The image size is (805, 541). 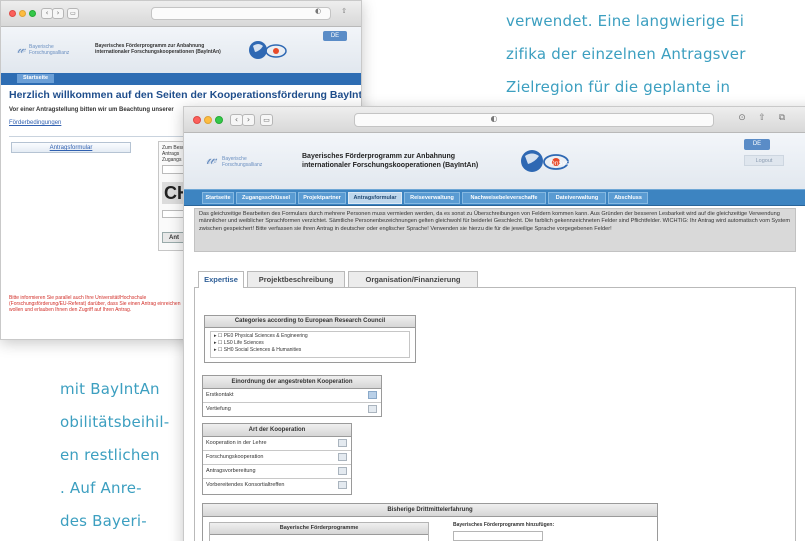 What do you see at coordinates (626, 54) in the screenshot?
I see `text-line: zifika der einzelnen Antragsver` at bounding box center [626, 54].